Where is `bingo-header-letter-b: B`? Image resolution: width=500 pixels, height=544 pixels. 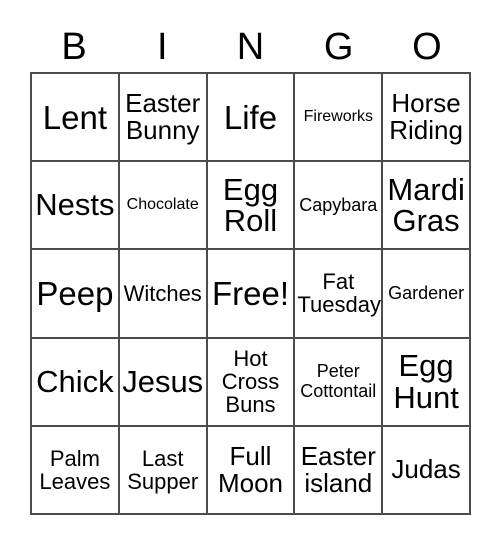 bingo-header-letter-b: B is located at coordinates (74, 47).